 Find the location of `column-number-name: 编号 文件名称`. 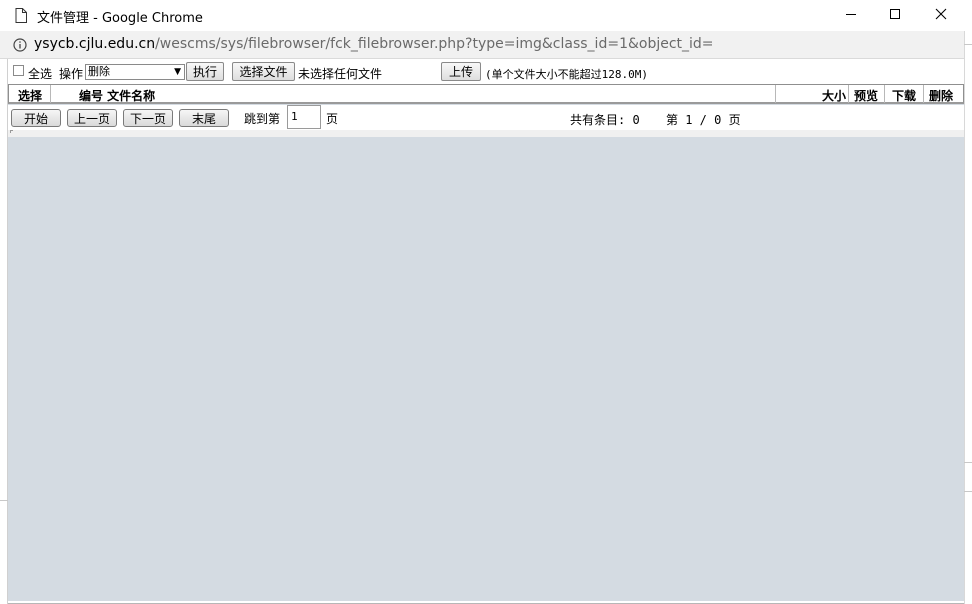

column-number-name: 编号 文件名称 is located at coordinates (117, 96).